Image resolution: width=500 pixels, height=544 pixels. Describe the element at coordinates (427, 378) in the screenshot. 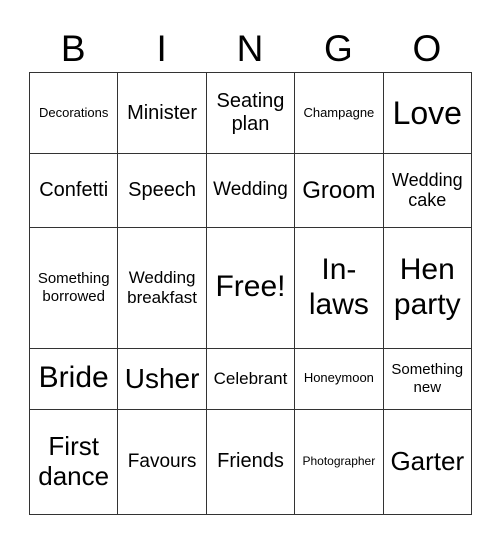

I see `bingo-cell: Something new` at that location.